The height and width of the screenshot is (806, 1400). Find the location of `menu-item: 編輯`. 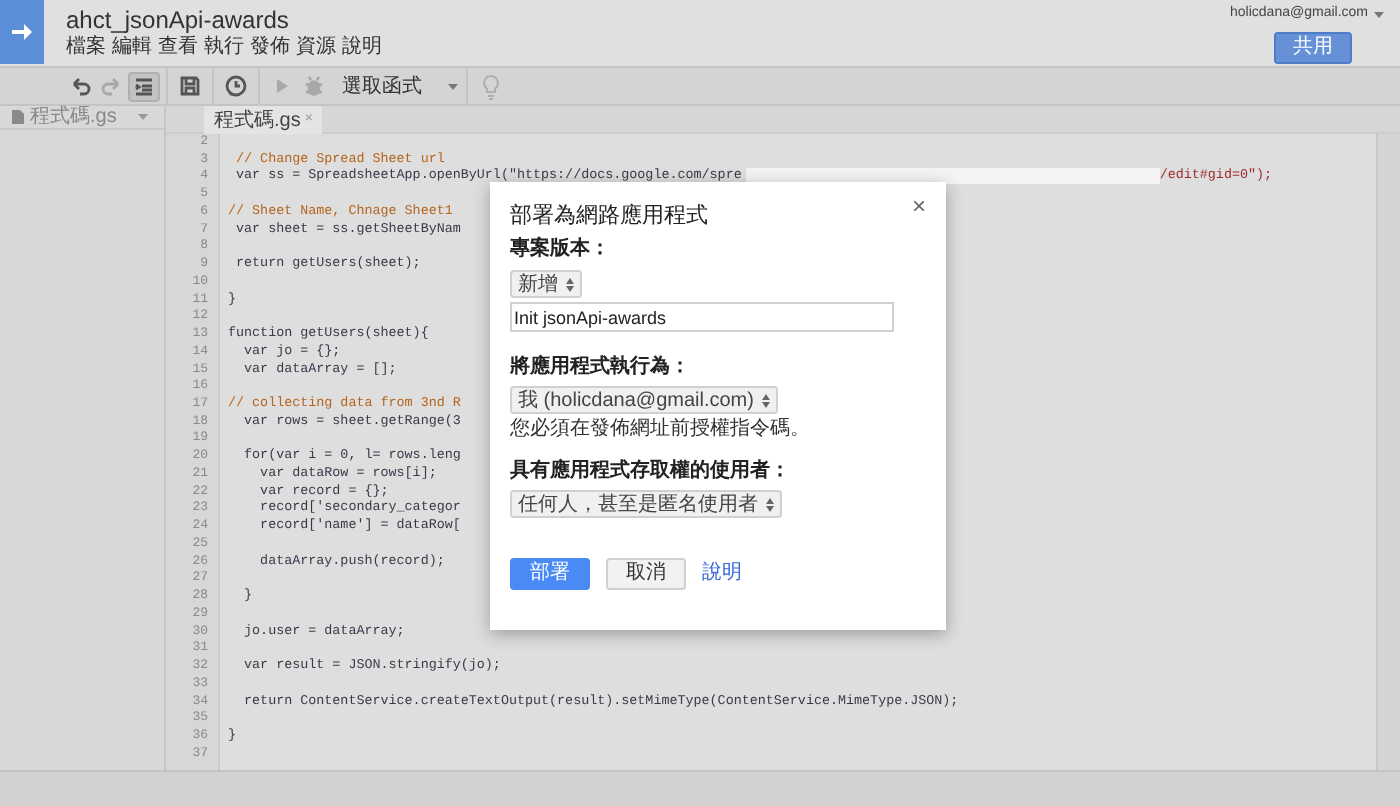

menu-item: 編輯 is located at coordinates (132, 48).